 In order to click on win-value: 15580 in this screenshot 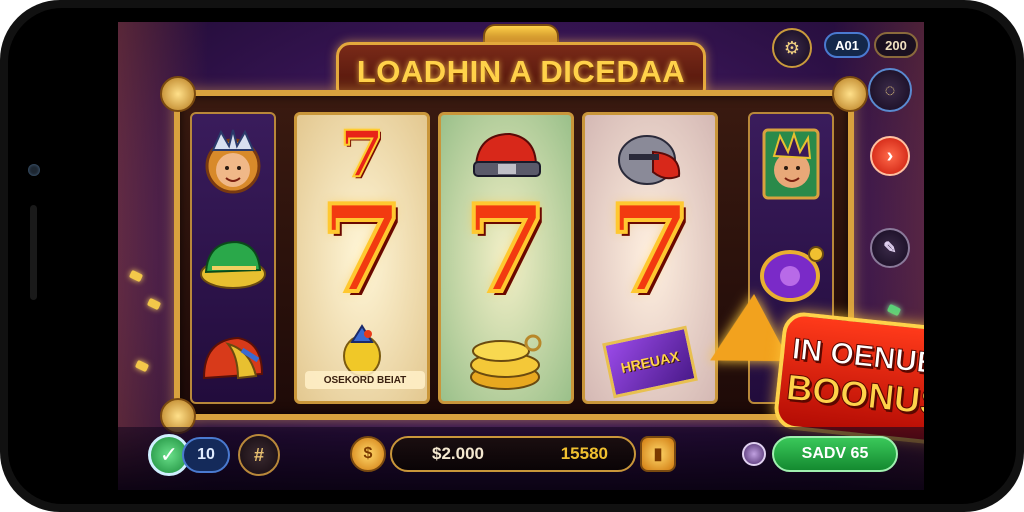, I will do `click(584, 453)`.